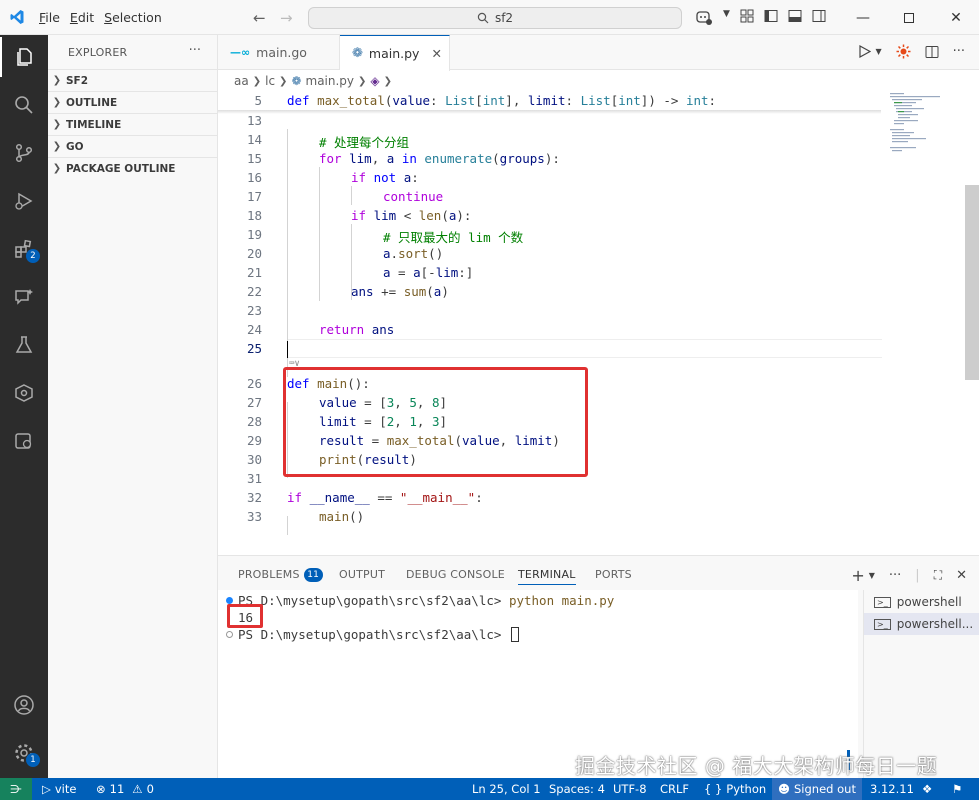 Image resolution: width=979 pixels, height=800 pixels. Describe the element at coordinates (972, 282) in the screenshot. I see `editor-scrollbar` at that location.